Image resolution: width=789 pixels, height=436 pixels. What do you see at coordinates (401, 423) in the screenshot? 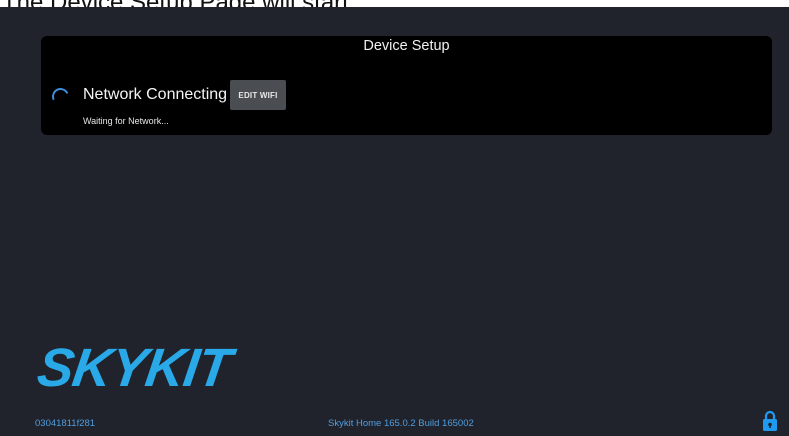
I see `version-info: Skykit Home 165.0.2 Build 165002` at bounding box center [401, 423].